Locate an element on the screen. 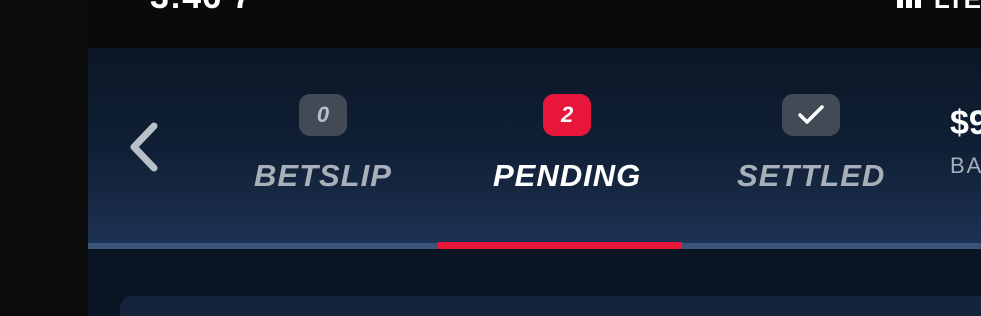 The height and width of the screenshot is (316, 981). chevron-left-icon is located at coordinates (144, 147).